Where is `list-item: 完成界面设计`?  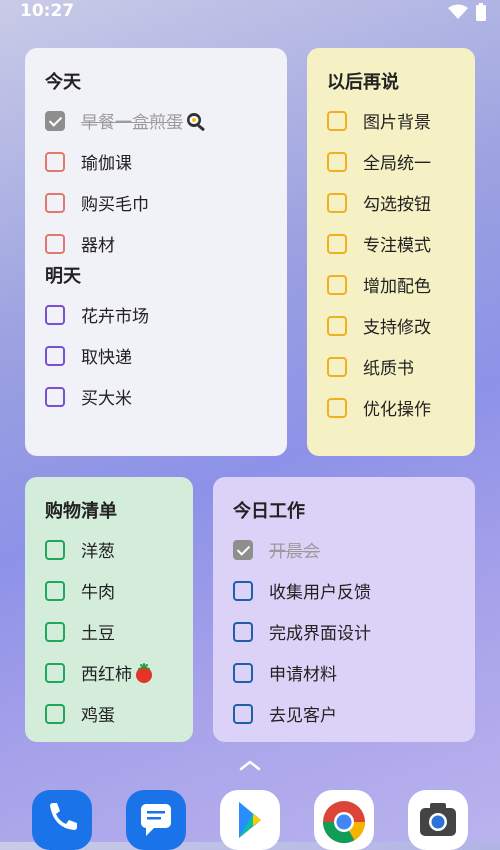 list-item: 完成界面设计 is located at coordinates (344, 631).